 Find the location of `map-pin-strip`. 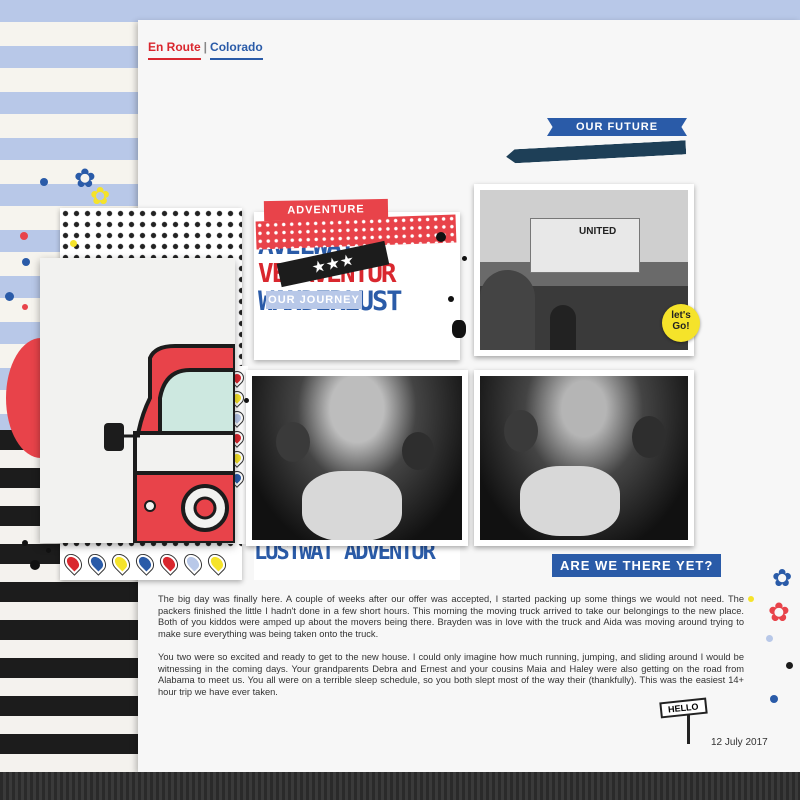

map-pin-strip is located at coordinates (151, 564).